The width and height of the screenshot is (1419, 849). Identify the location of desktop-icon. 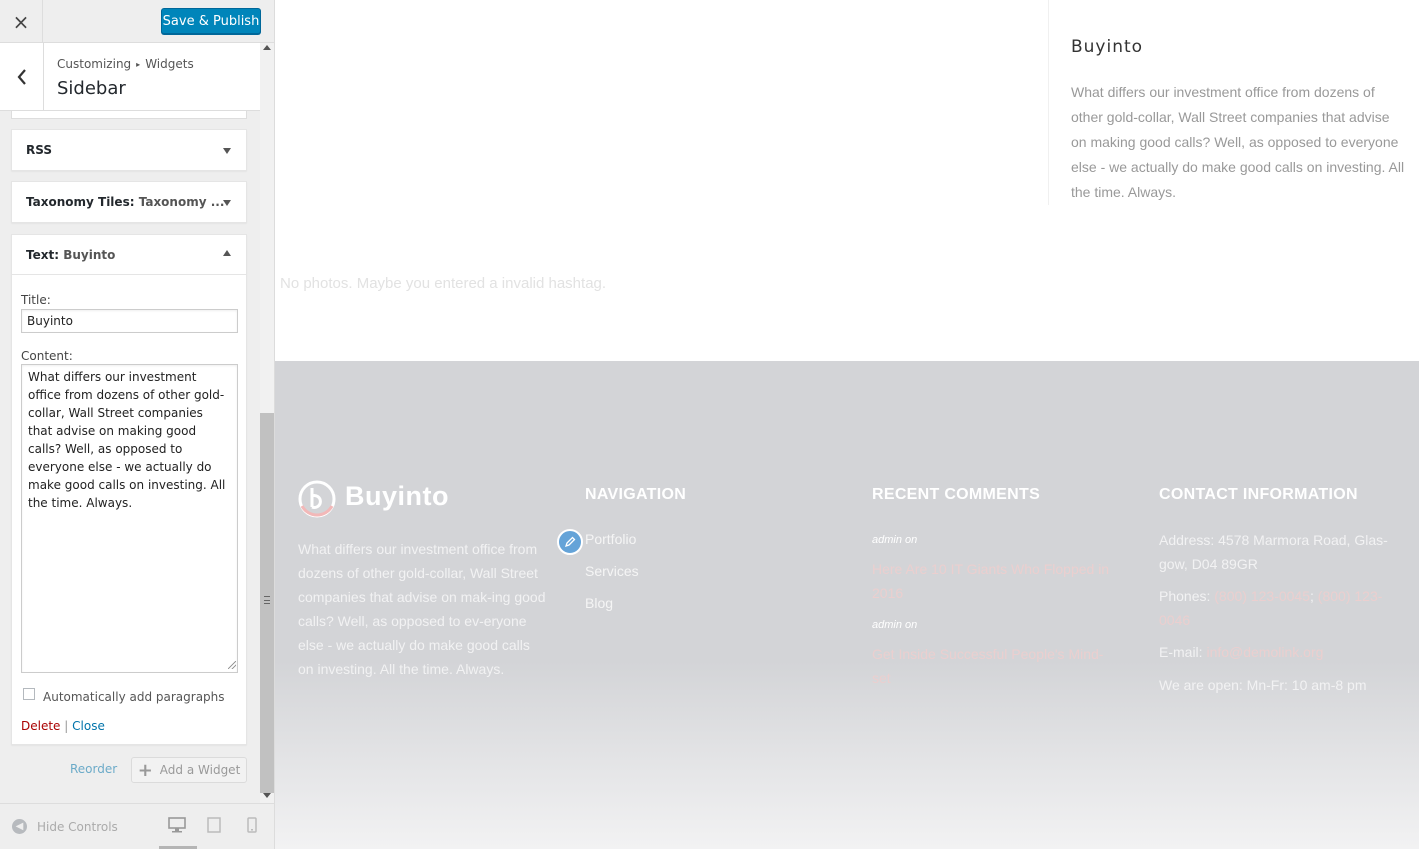
(177, 825).